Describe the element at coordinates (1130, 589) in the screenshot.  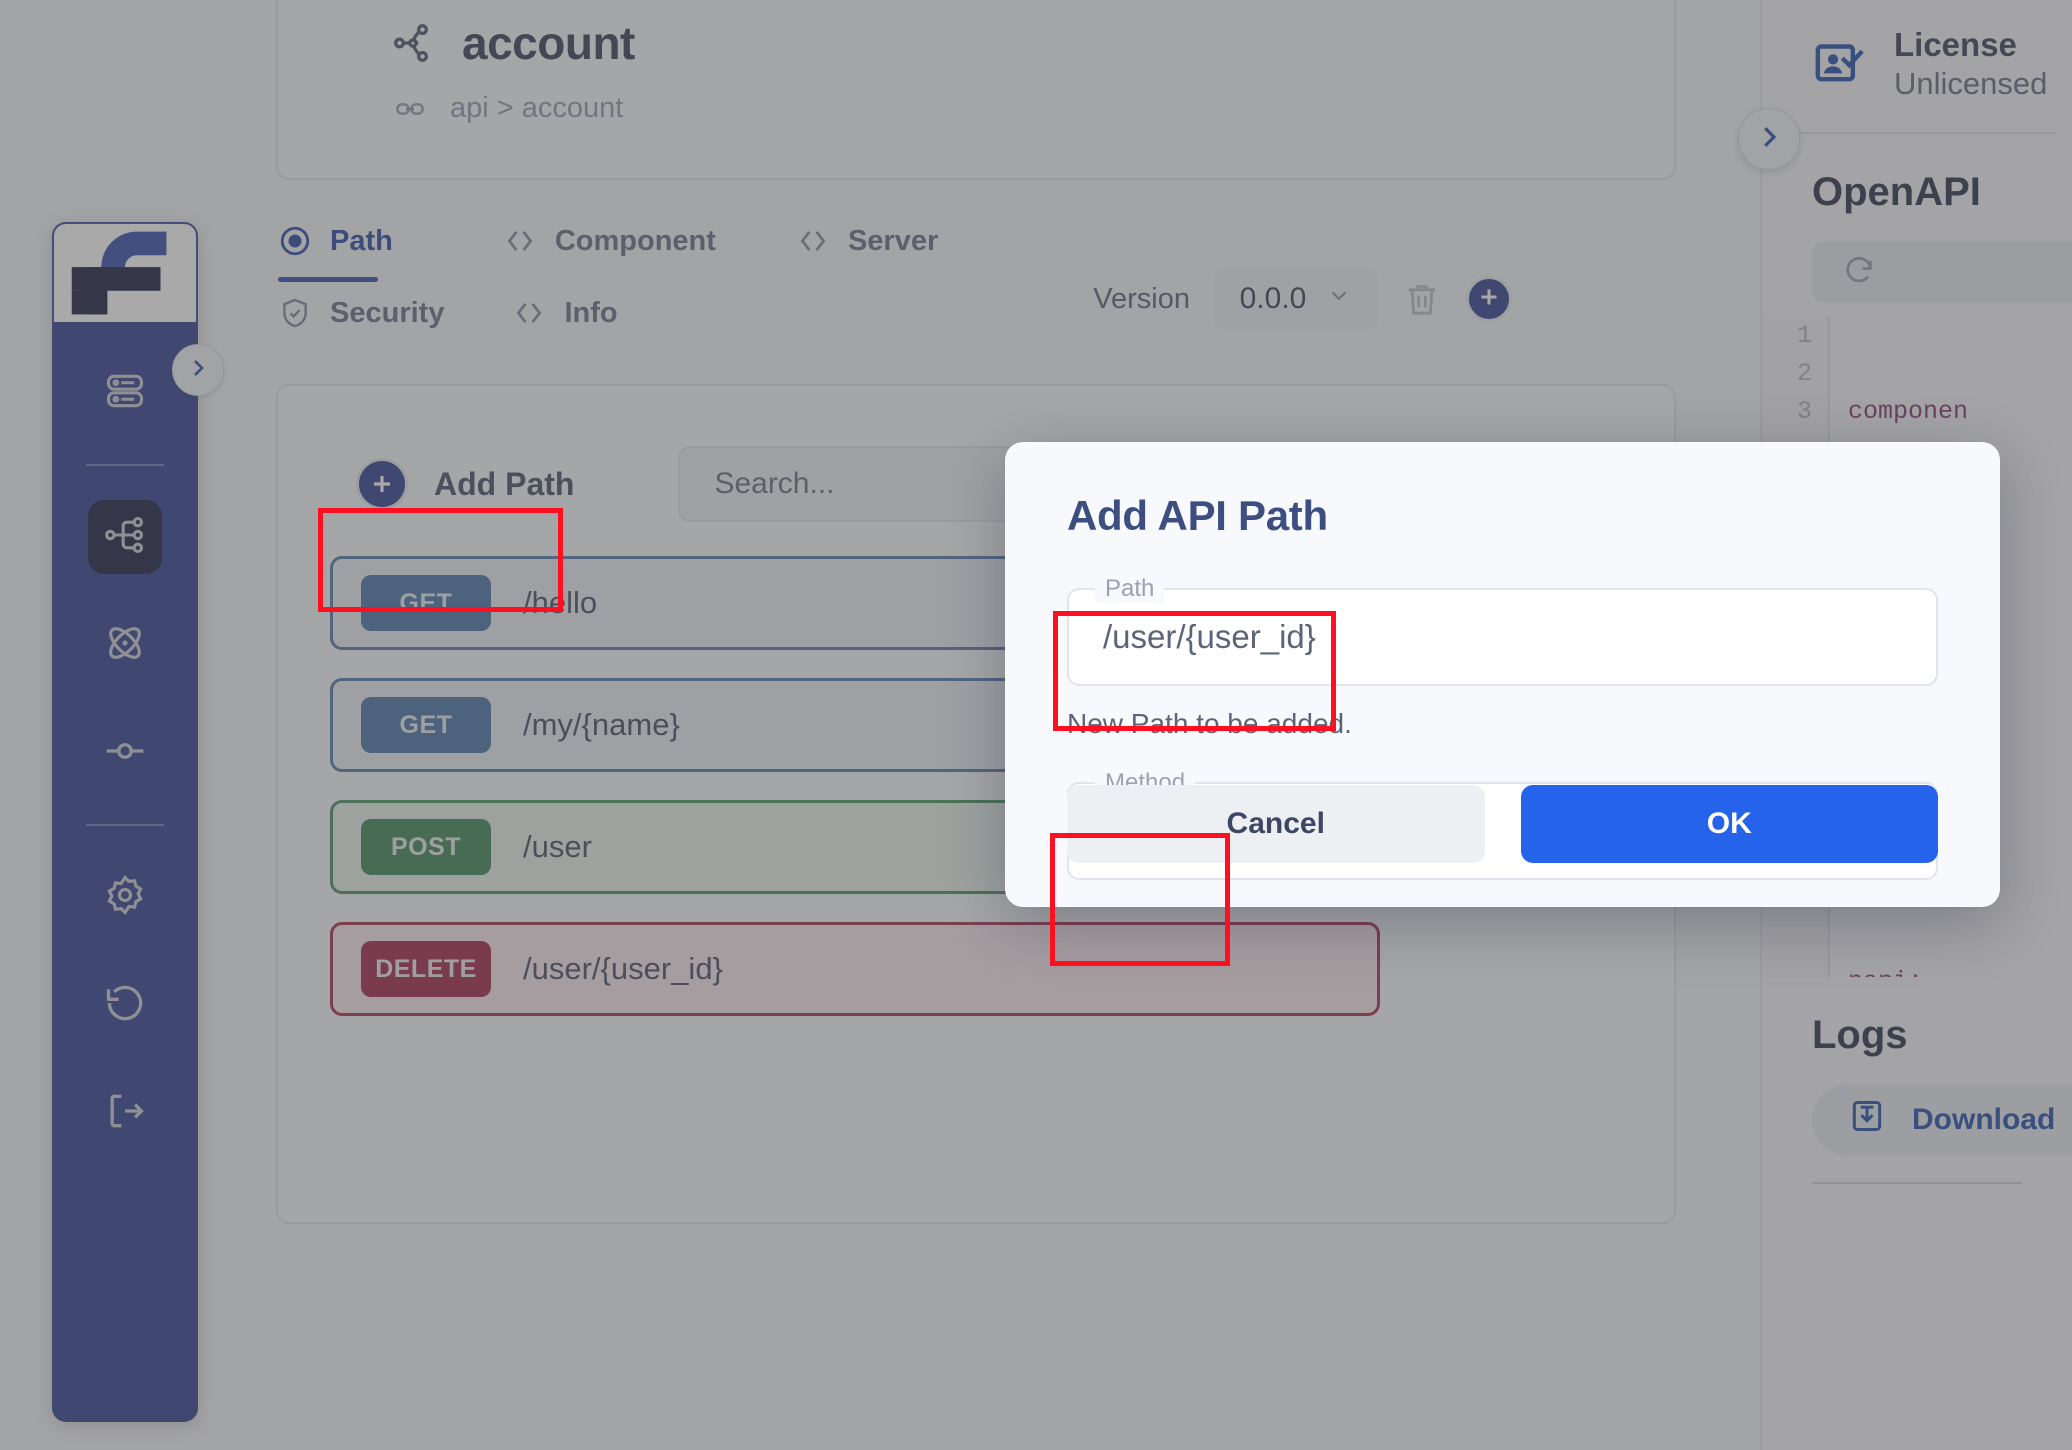
I see `path-field-legend: Path` at that location.